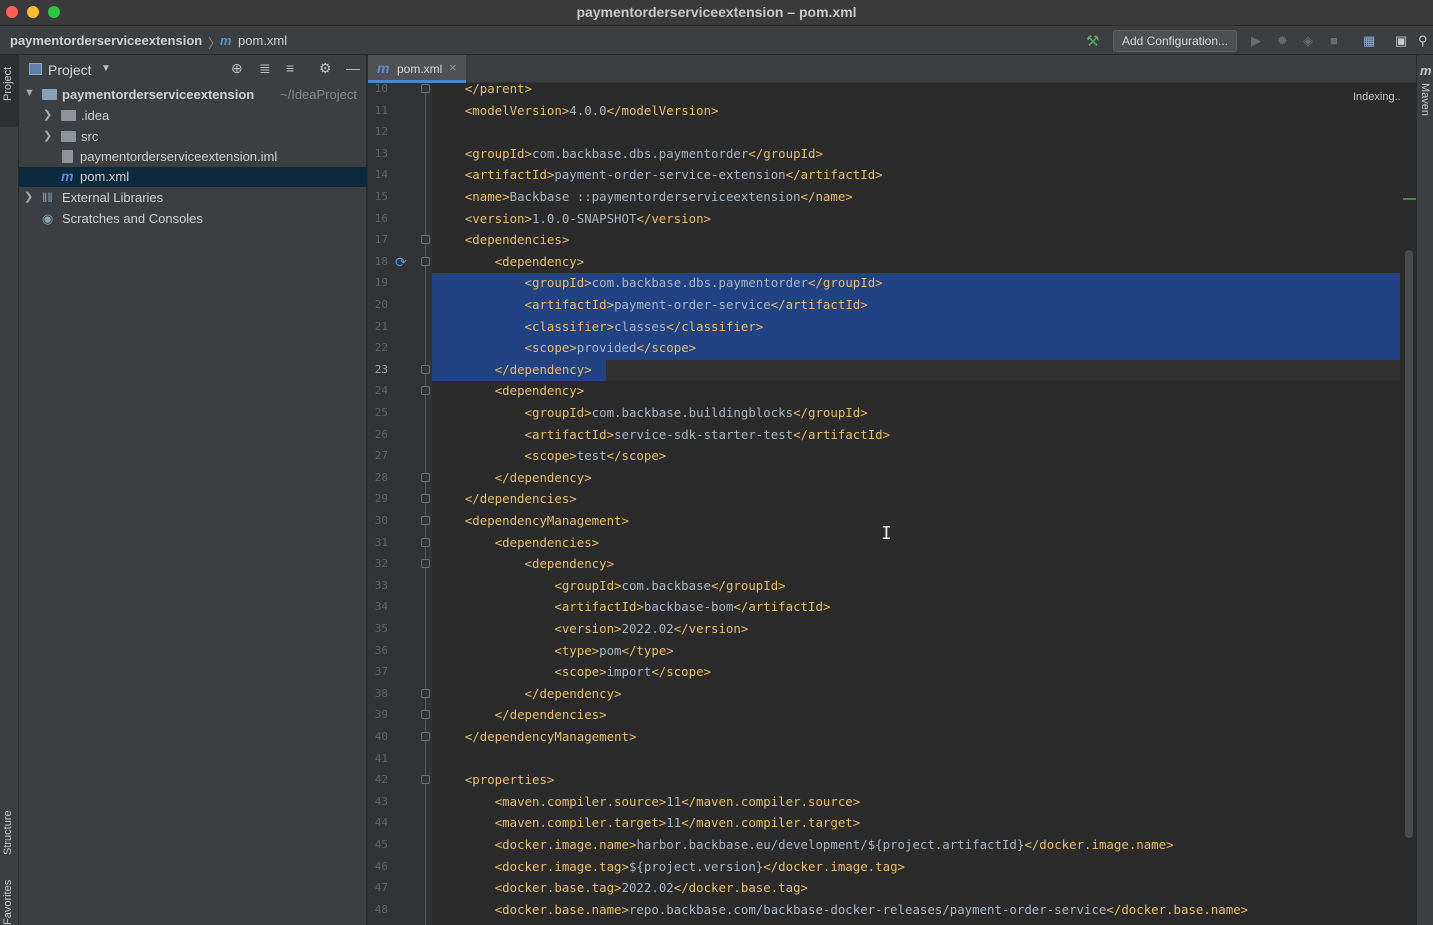  What do you see at coordinates (892, 133) in the screenshot?
I see `code-line: 12` at bounding box center [892, 133].